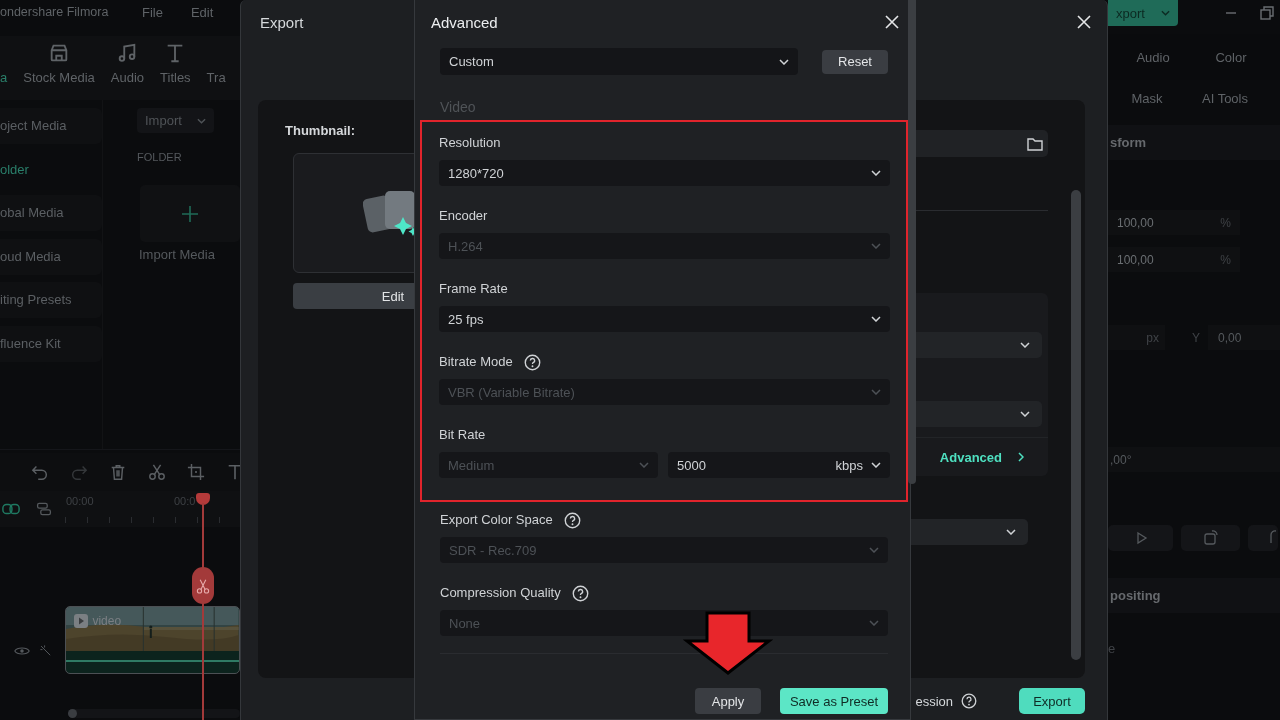 The width and height of the screenshot is (1280, 720). Describe the element at coordinates (233, 472) in the screenshot. I see `text-icon` at that location.